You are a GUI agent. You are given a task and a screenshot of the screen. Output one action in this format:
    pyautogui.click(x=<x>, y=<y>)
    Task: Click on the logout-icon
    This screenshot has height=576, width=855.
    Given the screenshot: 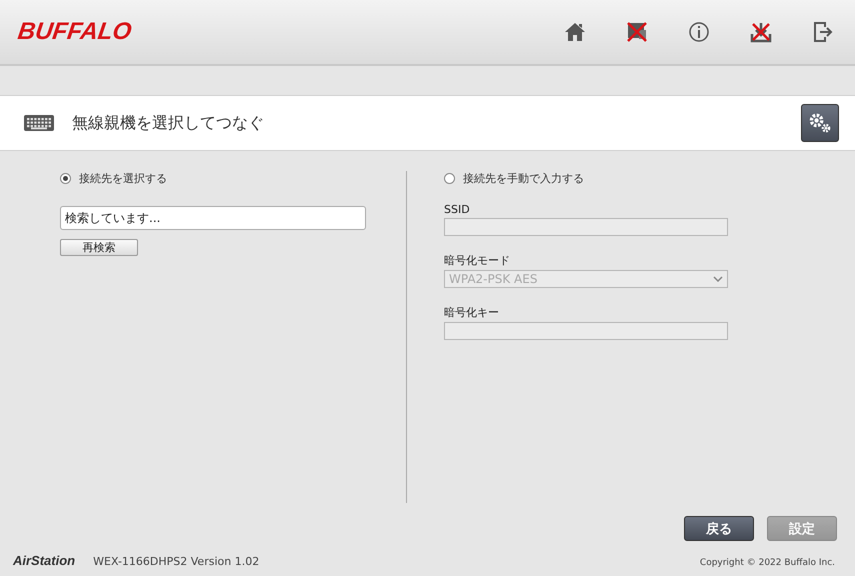 What is the action you would take?
    pyautogui.click(x=823, y=32)
    